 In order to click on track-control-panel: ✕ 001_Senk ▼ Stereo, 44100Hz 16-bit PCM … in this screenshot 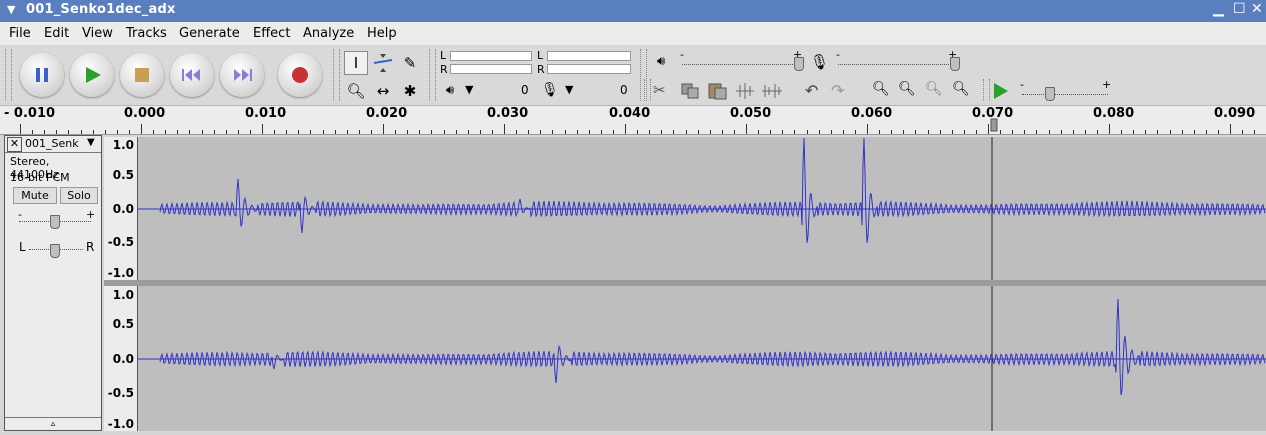, I will do `click(53, 283)`.